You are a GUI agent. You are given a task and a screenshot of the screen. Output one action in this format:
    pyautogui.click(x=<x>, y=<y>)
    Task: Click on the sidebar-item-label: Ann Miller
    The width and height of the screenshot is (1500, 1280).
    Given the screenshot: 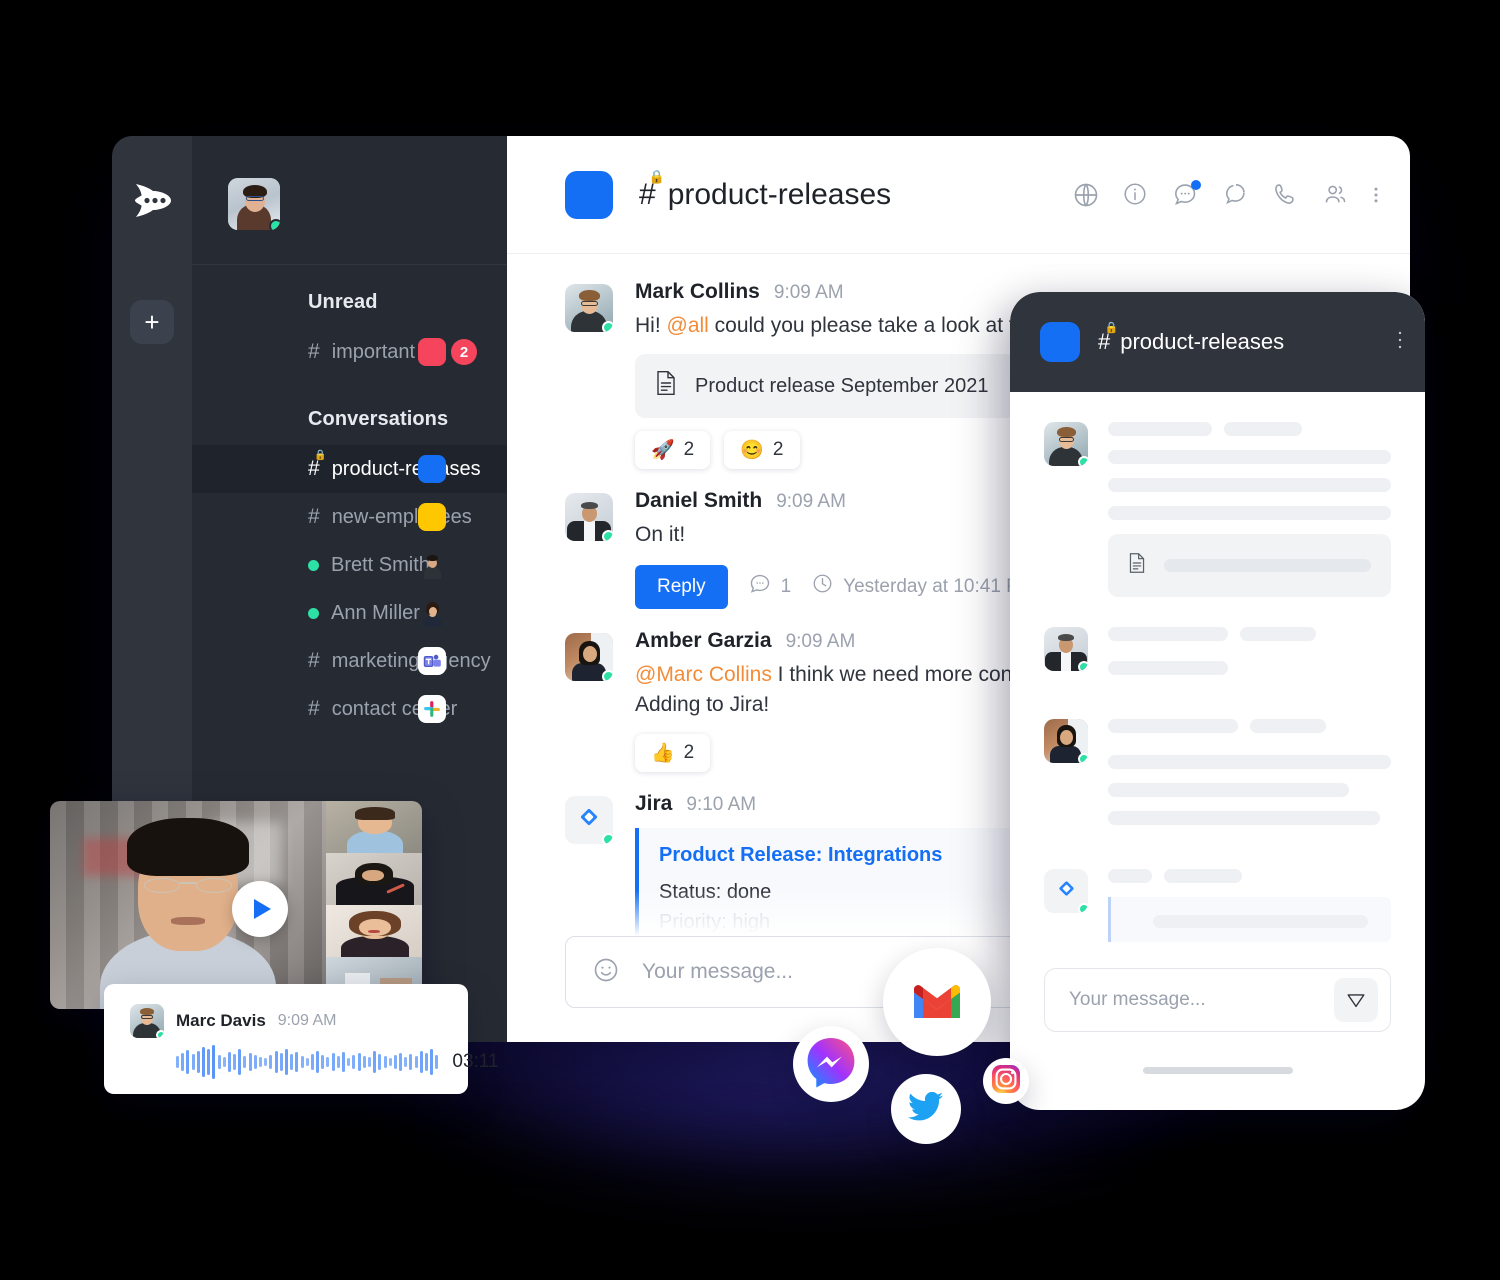 What is the action you would take?
    pyautogui.click(x=375, y=612)
    